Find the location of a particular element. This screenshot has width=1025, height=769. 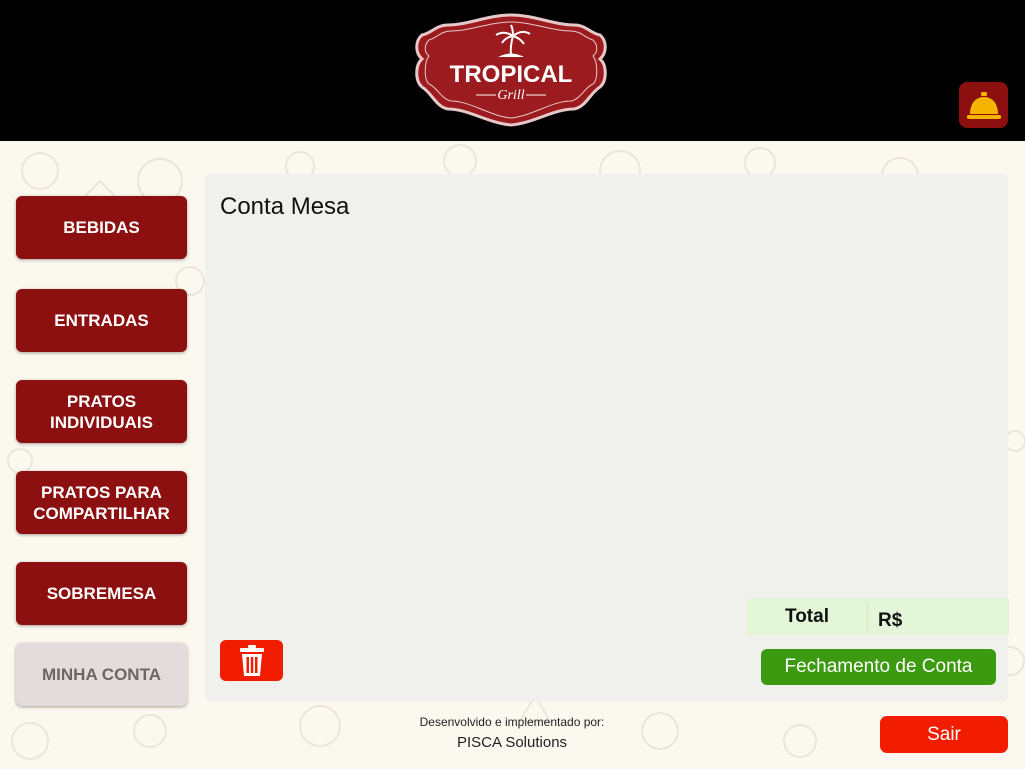

tropical-grill-logo: TROPICAL Grill is located at coordinates (511, 70).